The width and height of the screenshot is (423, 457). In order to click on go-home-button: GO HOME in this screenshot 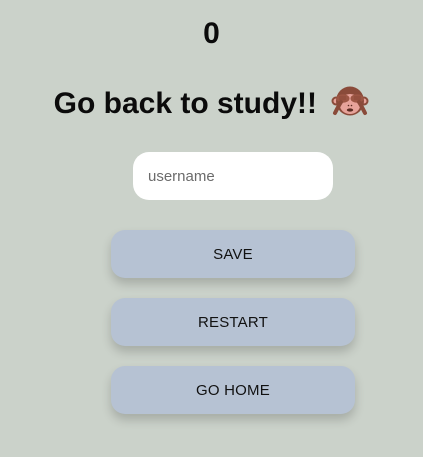, I will do `click(233, 390)`.